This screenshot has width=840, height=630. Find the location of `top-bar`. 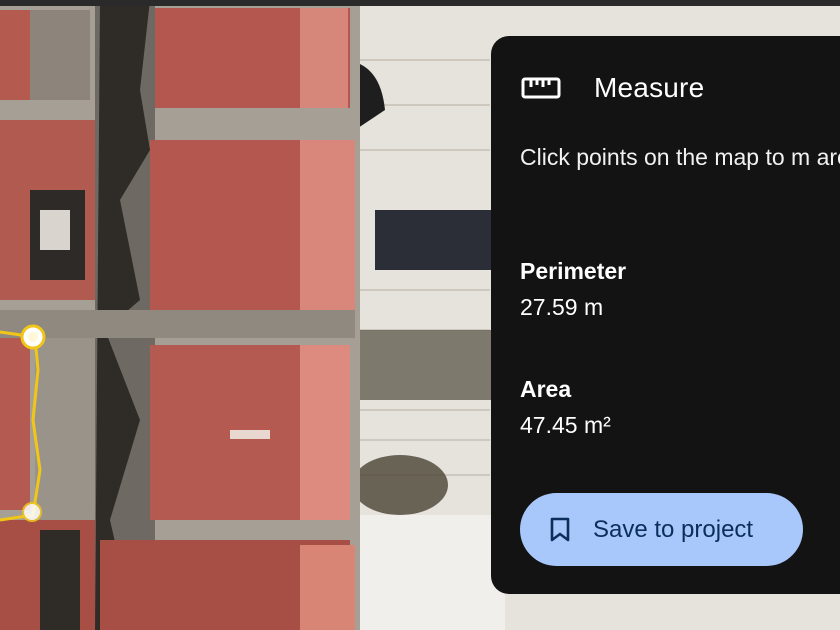

top-bar is located at coordinates (420, 3).